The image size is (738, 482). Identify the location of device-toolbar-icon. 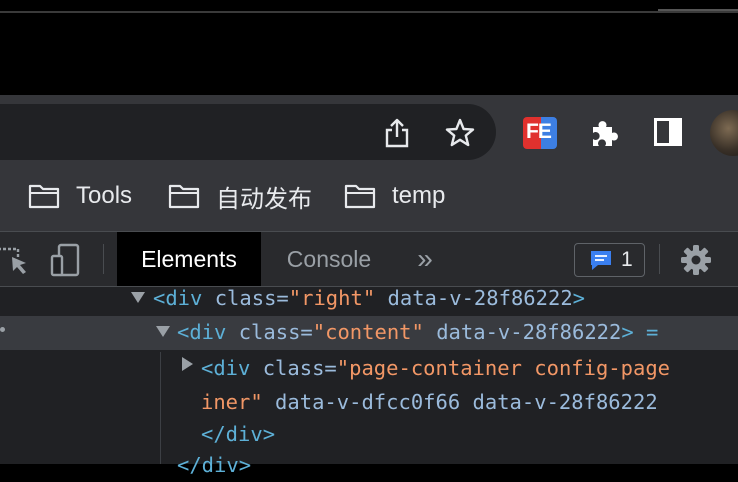
(65, 260).